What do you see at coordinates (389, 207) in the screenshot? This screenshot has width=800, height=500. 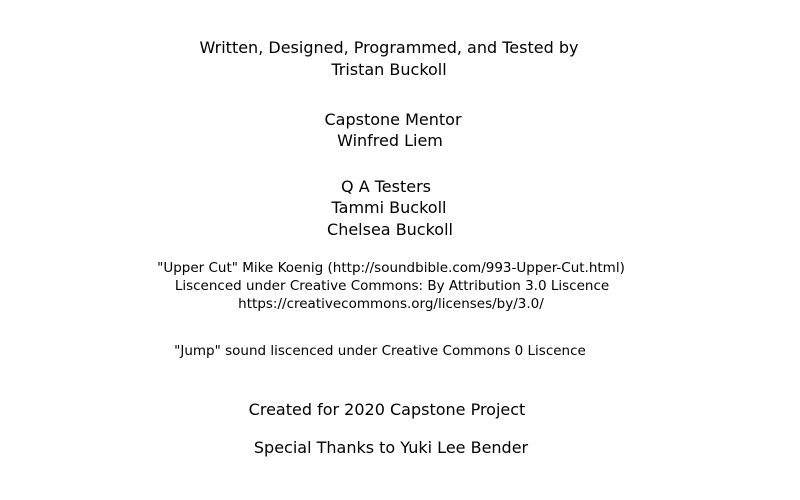 I see `credit-tester-name: Tammi Buckoll` at bounding box center [389, 207].